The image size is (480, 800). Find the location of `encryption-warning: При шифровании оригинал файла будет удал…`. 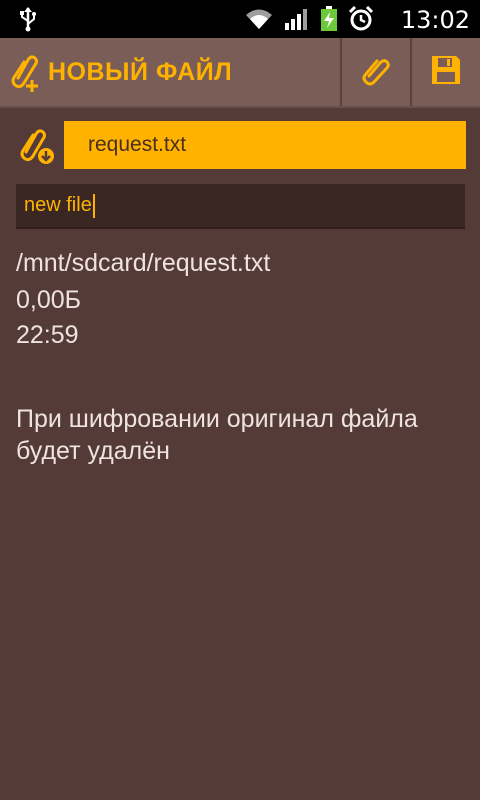

encryption-warning: При шифровании оригинал файла будет удал… is located at coordinates (217, 435).